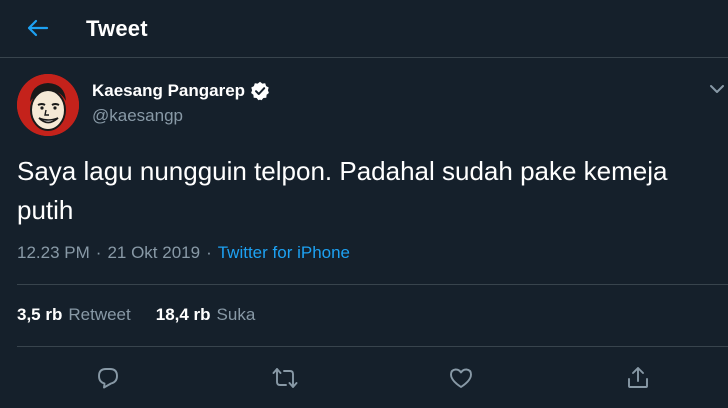 This screenshot has width=728, height=408. Describe the element at coordinates (364, 29) in the screenshot. I see `header-bar: Tweet` at that location.